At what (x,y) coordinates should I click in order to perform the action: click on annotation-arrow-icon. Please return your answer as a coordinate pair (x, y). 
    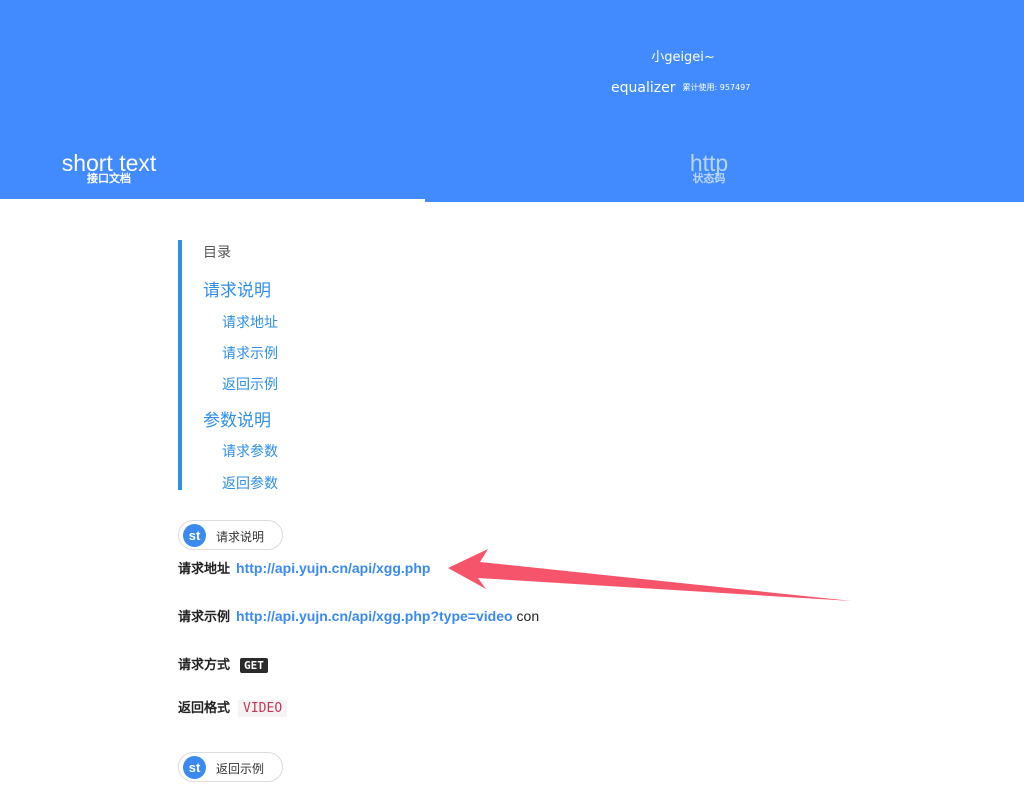
    Looking at the image, I should click on (650, 575).